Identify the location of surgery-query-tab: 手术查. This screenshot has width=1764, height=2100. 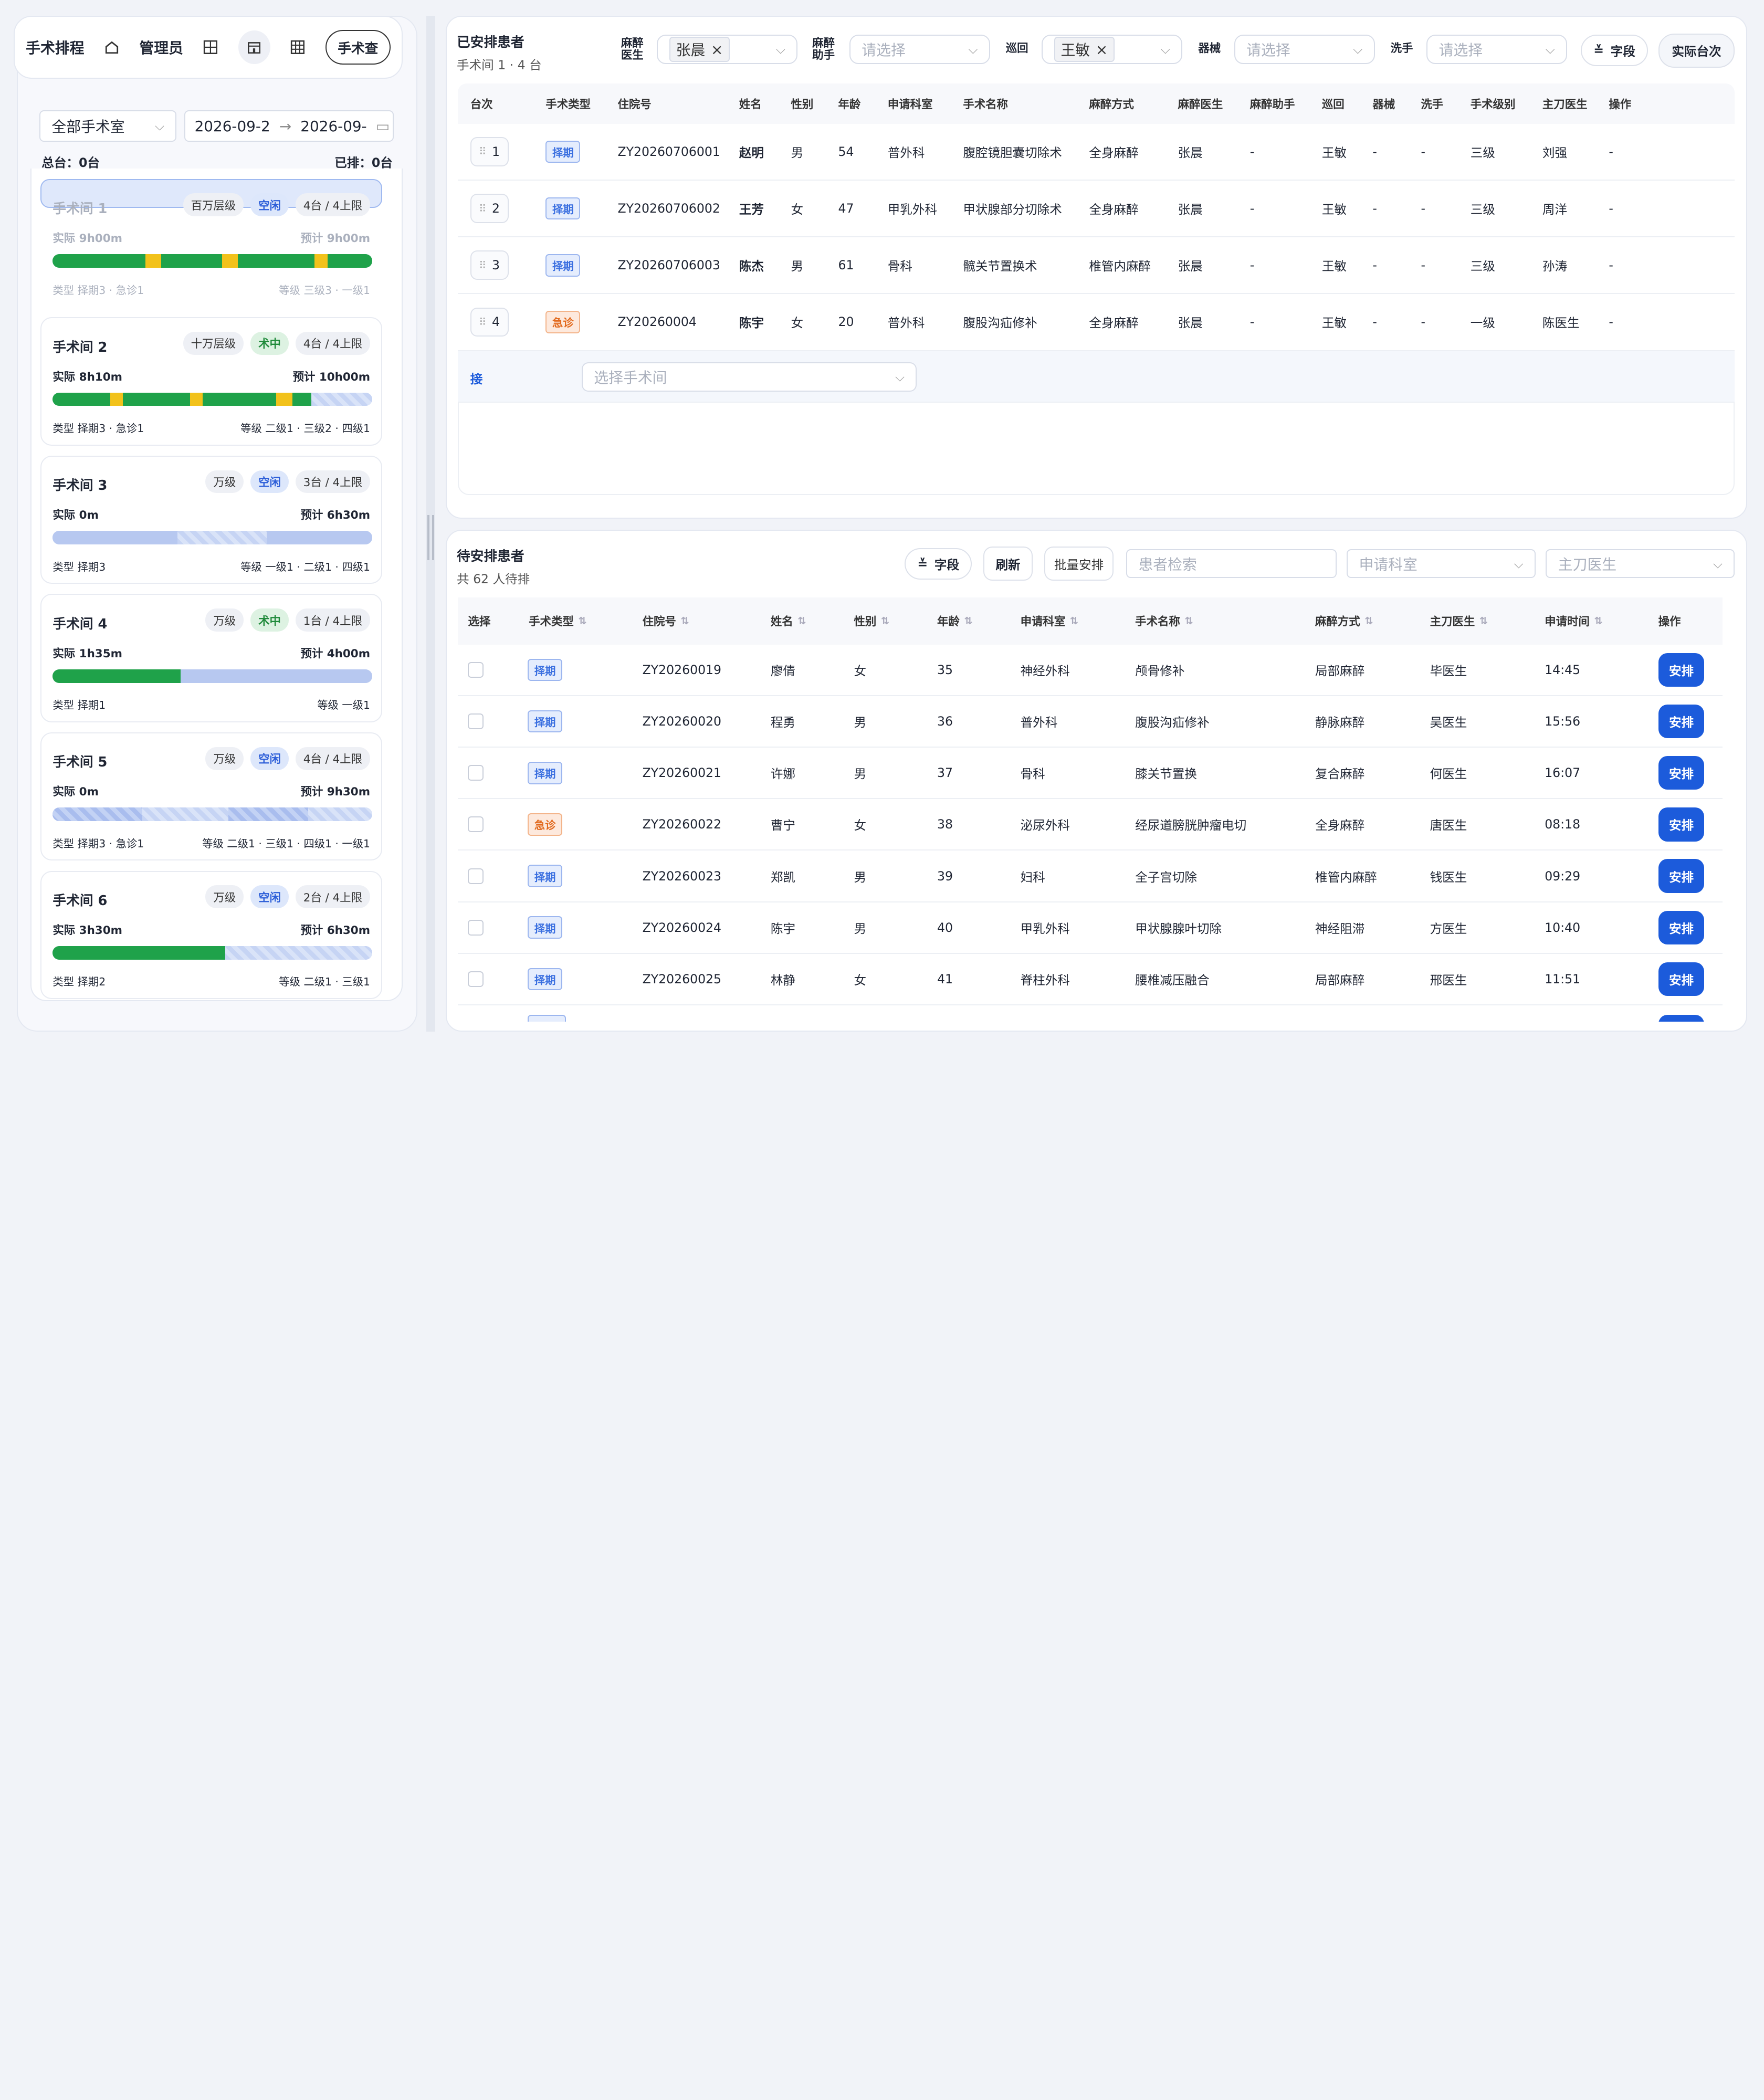
(358, 47).